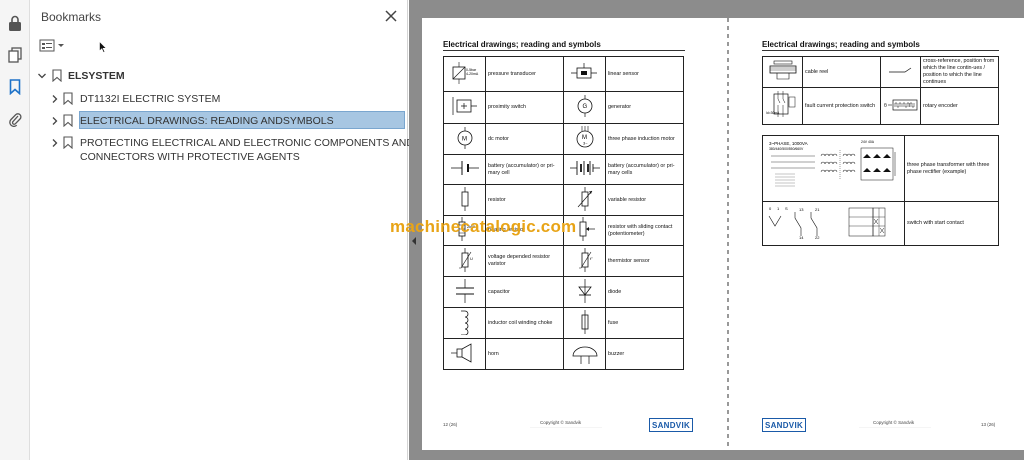  I want to click on bookmark-icon, so click(15, 87).